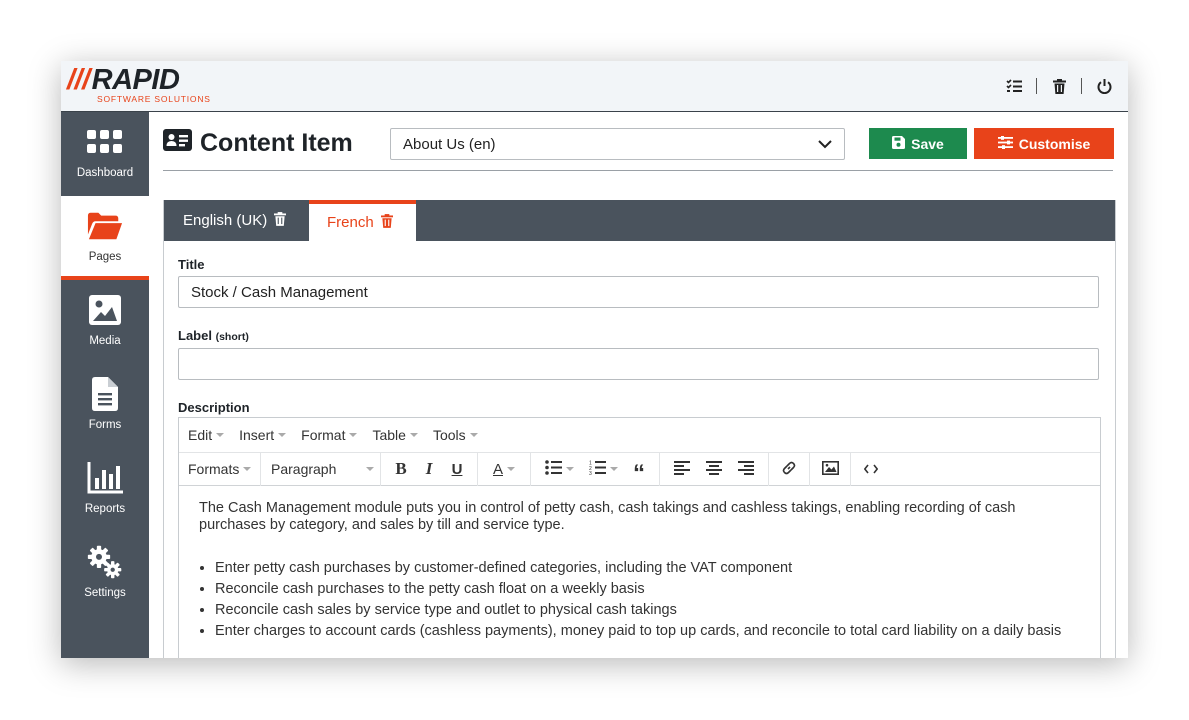 The width and height of the screenshot is (1189, 720). What do you see at coordinates (105, 257) in the screenshot?
I see `sidebar-item-label: Pages` at bounding box center [105, 257].